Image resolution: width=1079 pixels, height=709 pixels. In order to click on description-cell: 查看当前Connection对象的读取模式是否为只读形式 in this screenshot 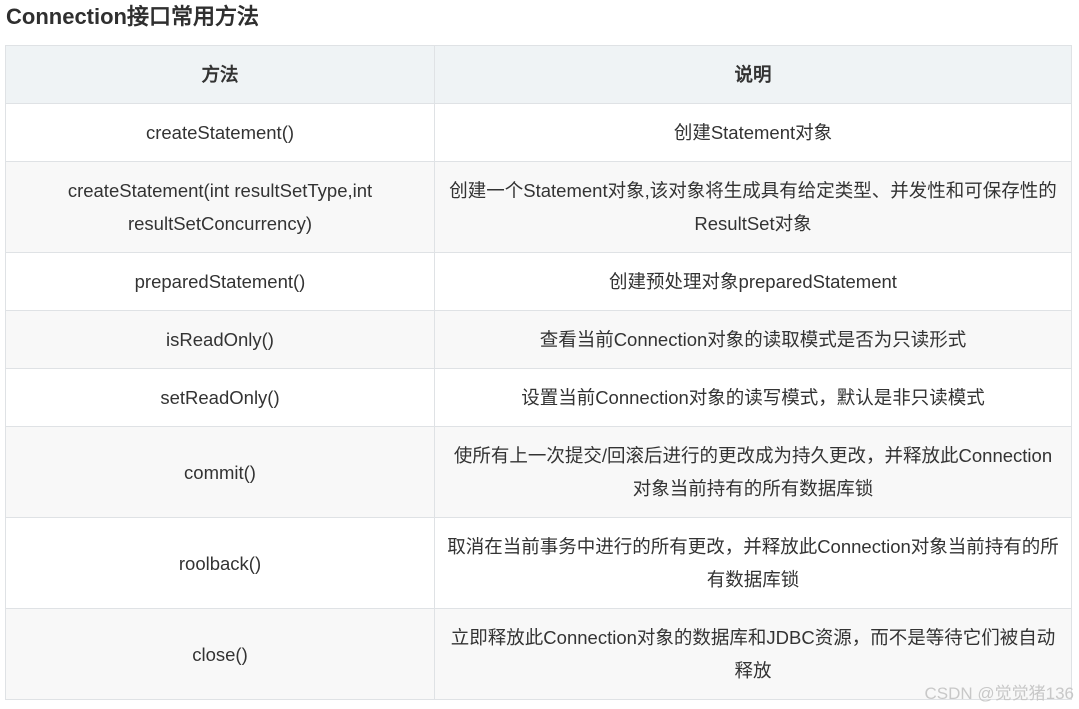, I will do `click(753, 339)`.